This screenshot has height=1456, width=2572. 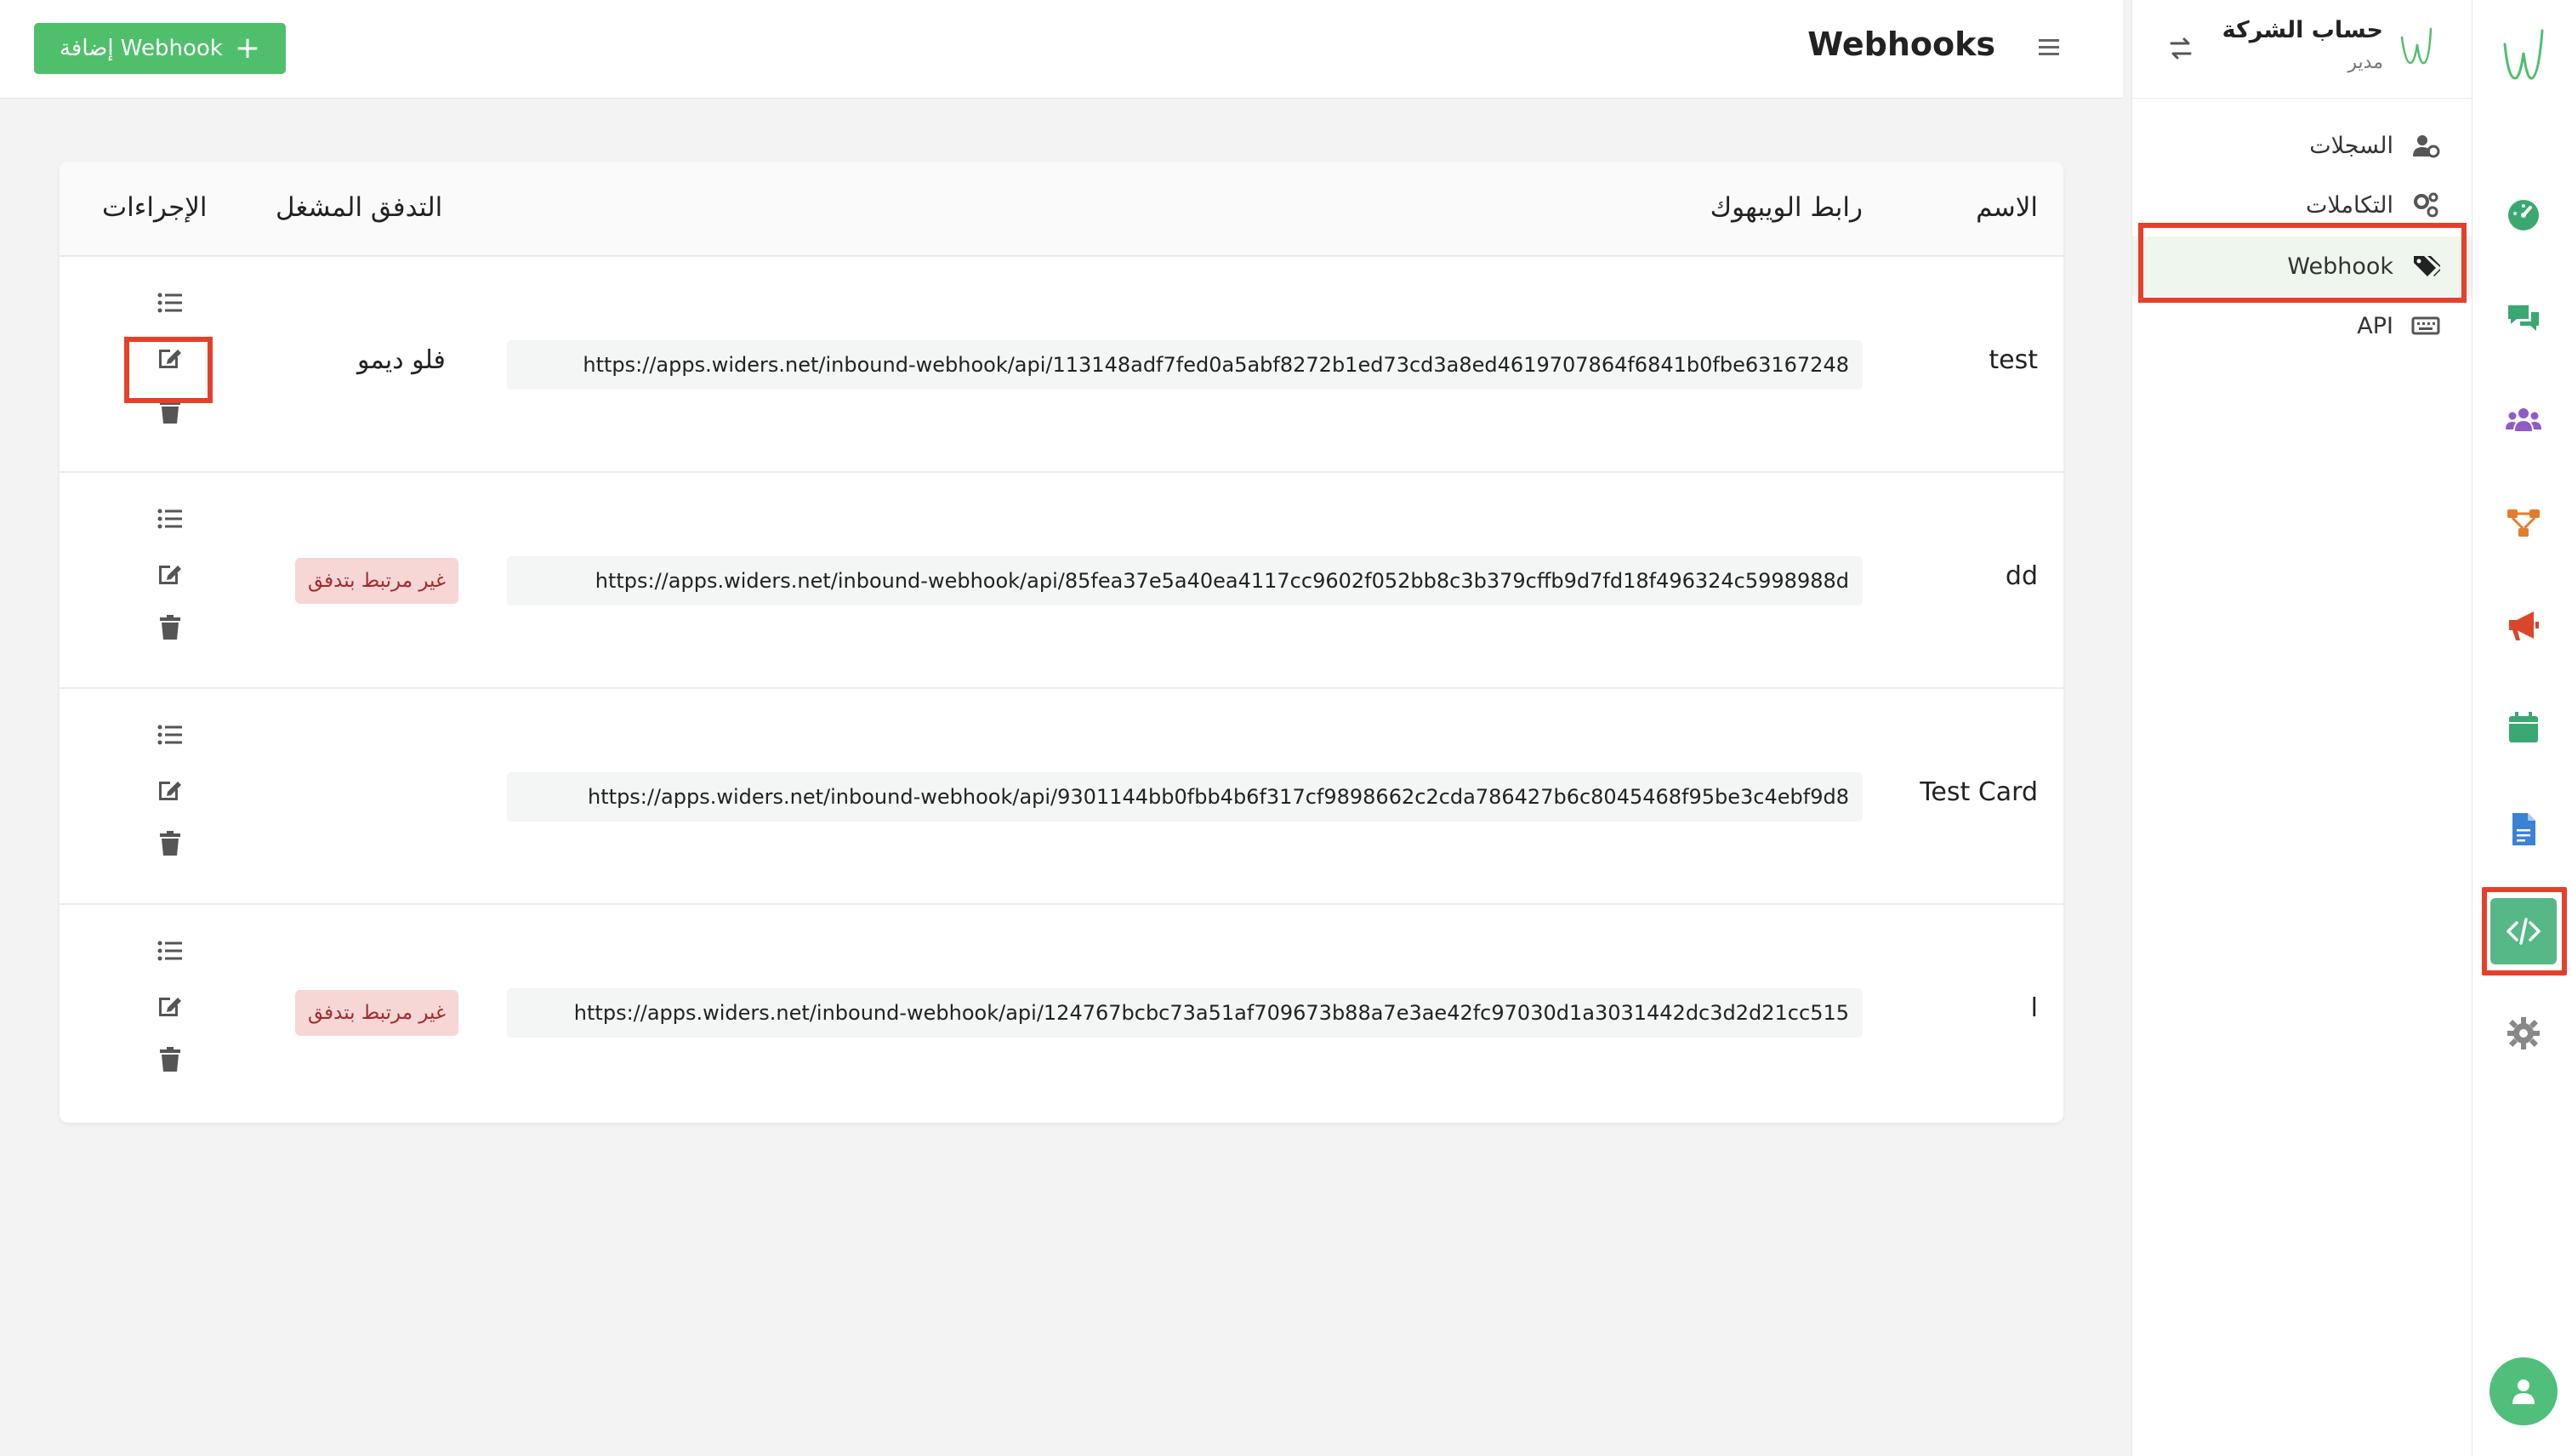 I want to click on webhook-name: Test Card, so click(x=1979, y=792).